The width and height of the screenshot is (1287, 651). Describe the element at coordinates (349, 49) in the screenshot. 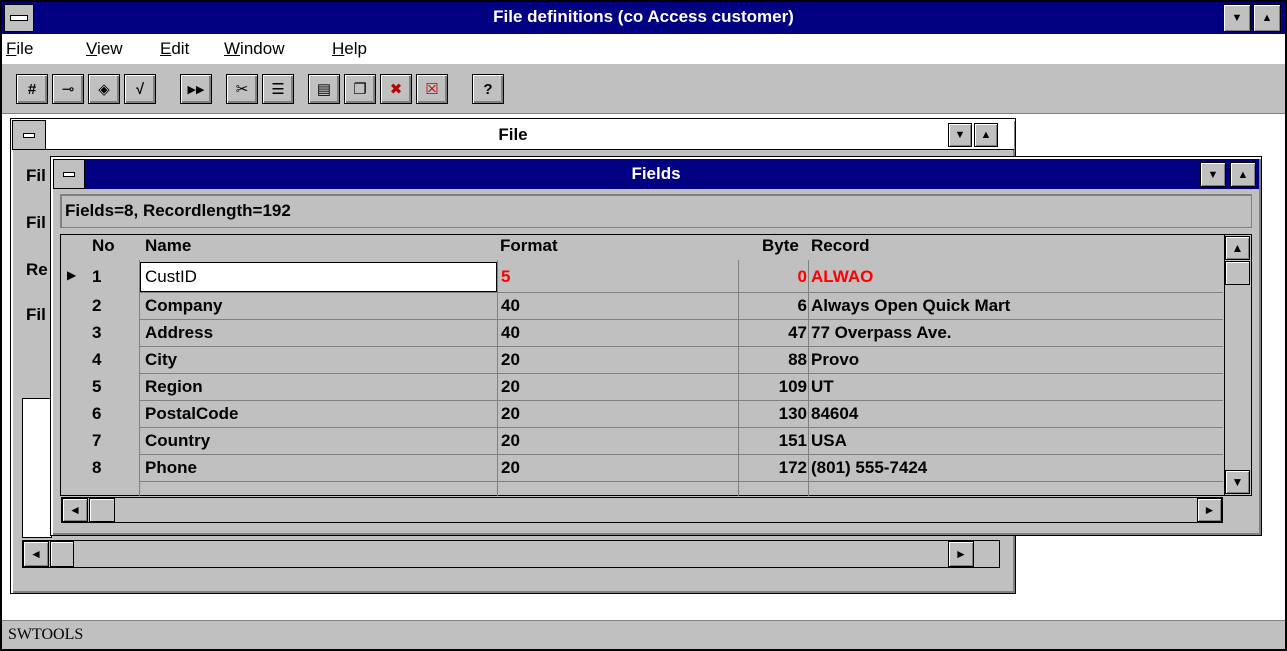

I see `menu-help: Help` at that location.